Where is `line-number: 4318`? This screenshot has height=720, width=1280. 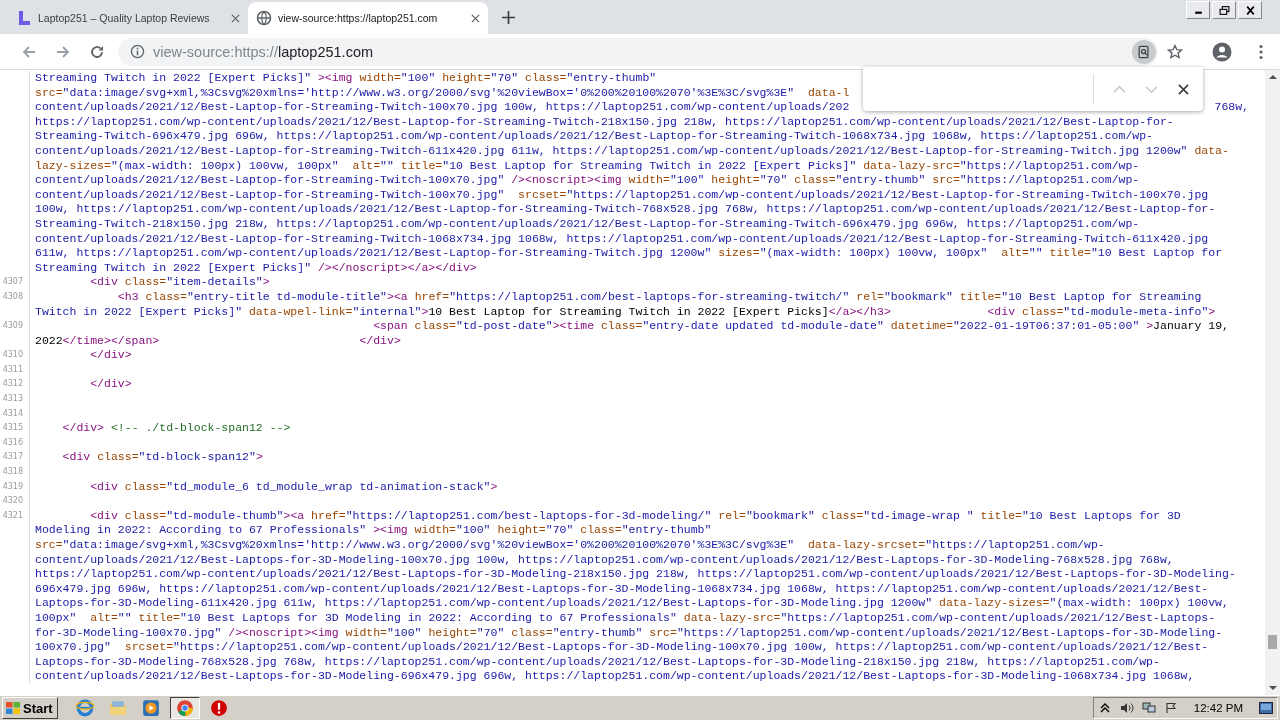 line-number: 4318 is located at coordinates (12, 472).